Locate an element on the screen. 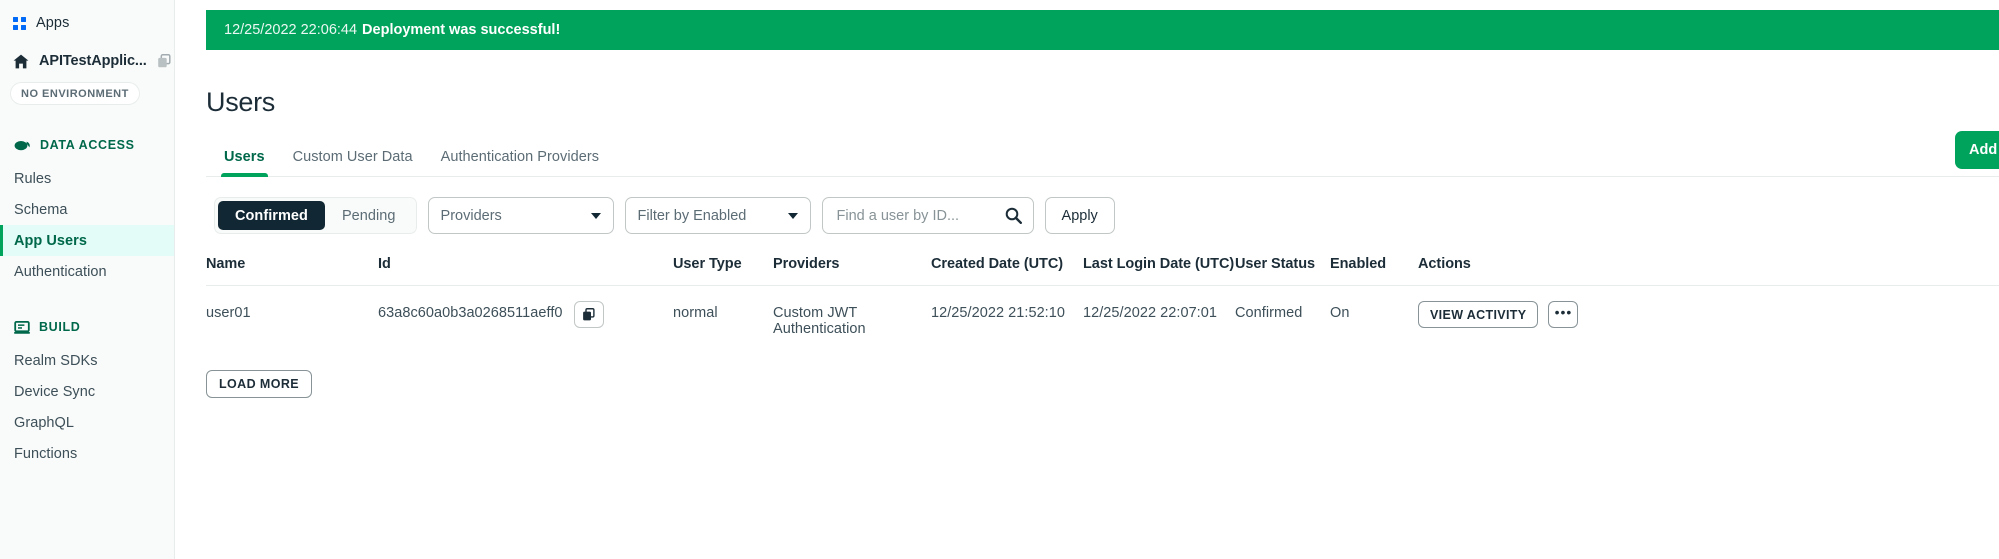  sidebar-item-realm-sdks: Realm SDKs is located at coordinates (87, 360).